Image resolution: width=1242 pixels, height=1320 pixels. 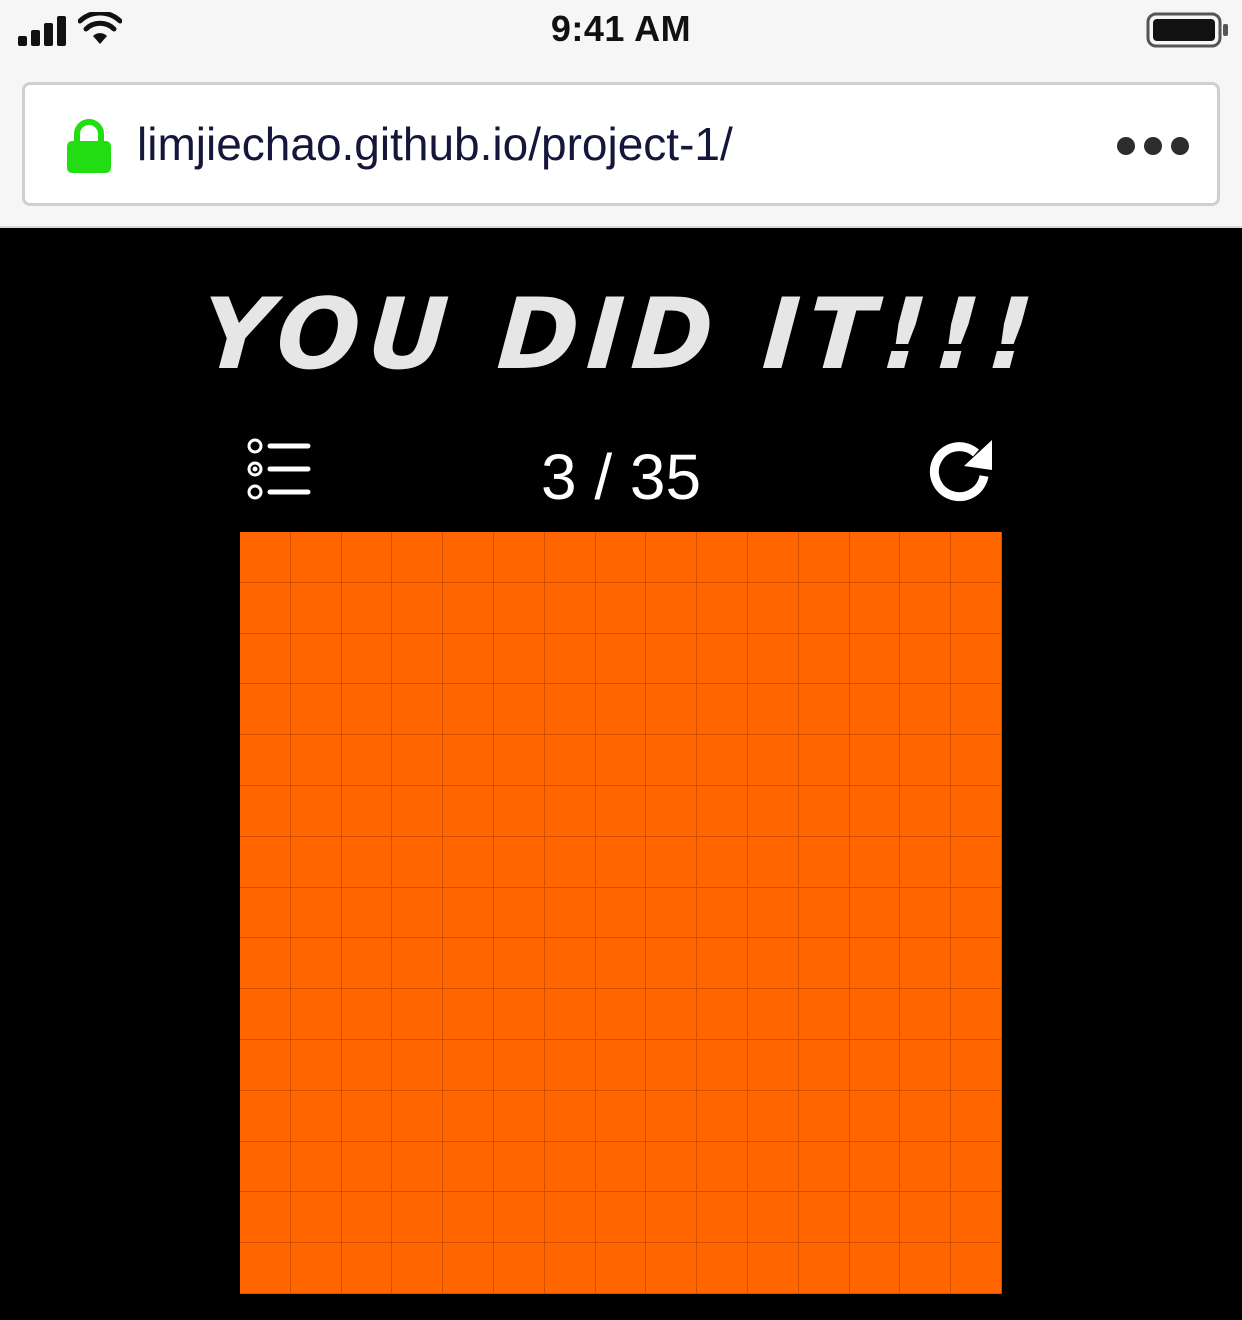 I want to click on url-text: limjiechao.github.io/project-1/, so click(x=435, y=144).